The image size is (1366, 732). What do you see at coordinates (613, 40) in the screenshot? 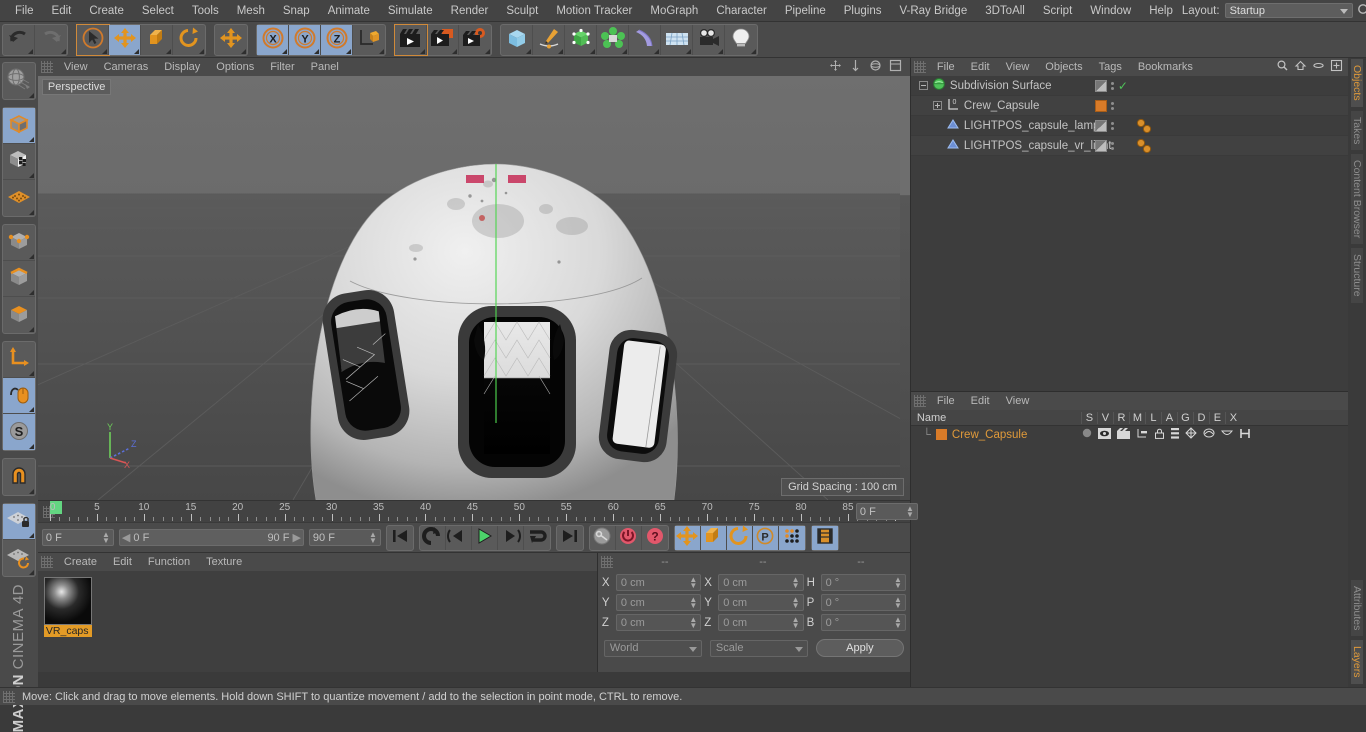
I see `add-array-button` at bounding box center [613, 40].